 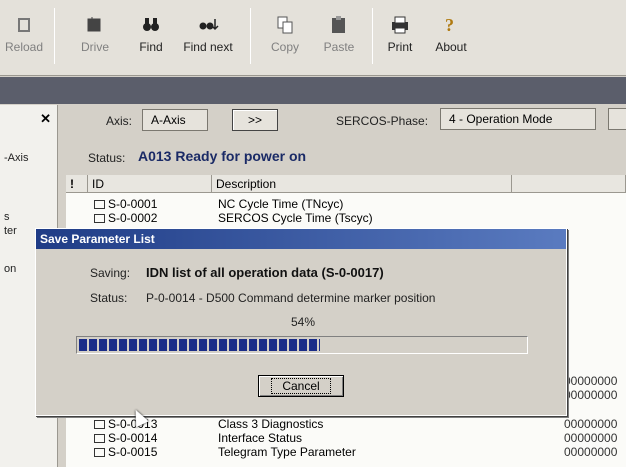 I want to click on copy-icon, so click(x=285, y=25).